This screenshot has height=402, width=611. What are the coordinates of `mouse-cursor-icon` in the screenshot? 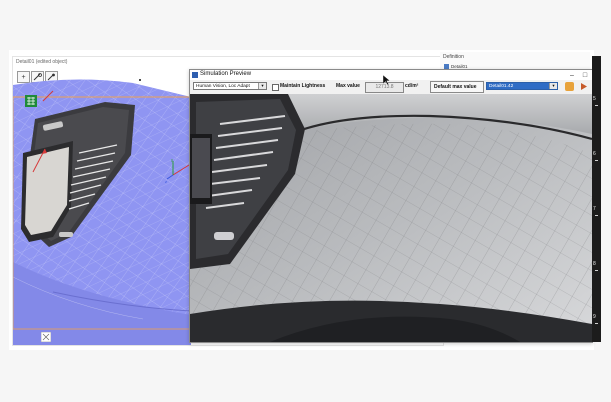 It's located at (387, 80).